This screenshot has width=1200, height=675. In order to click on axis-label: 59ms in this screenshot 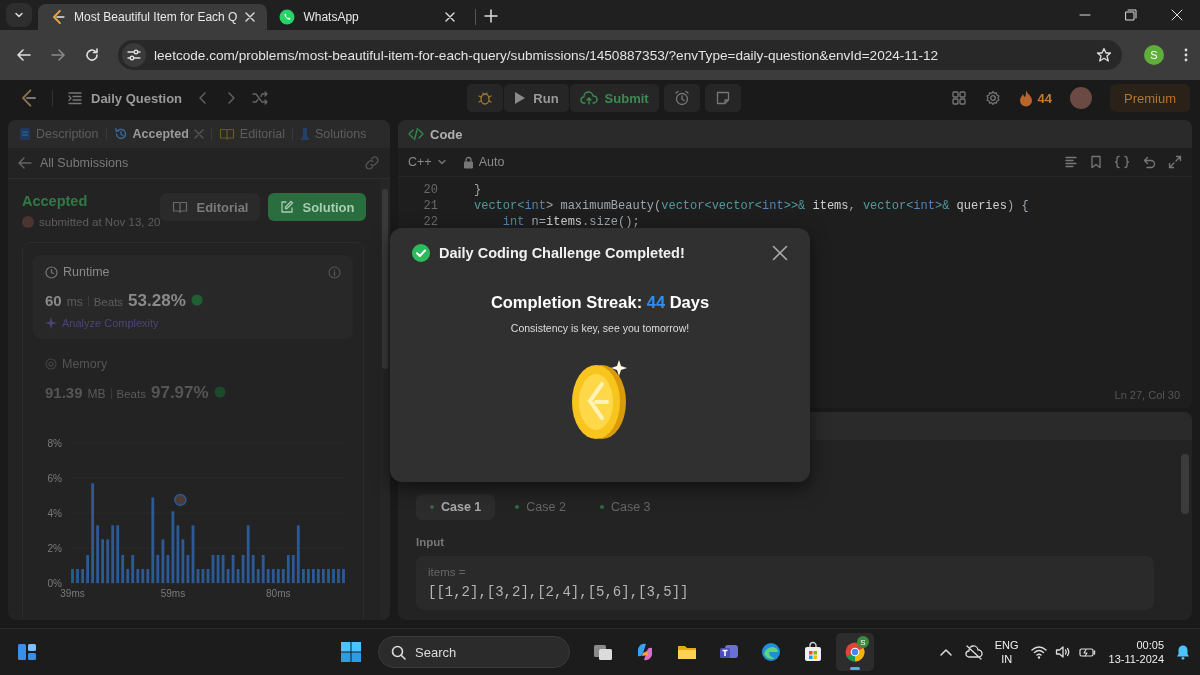, I will do `click(173, 593)`.